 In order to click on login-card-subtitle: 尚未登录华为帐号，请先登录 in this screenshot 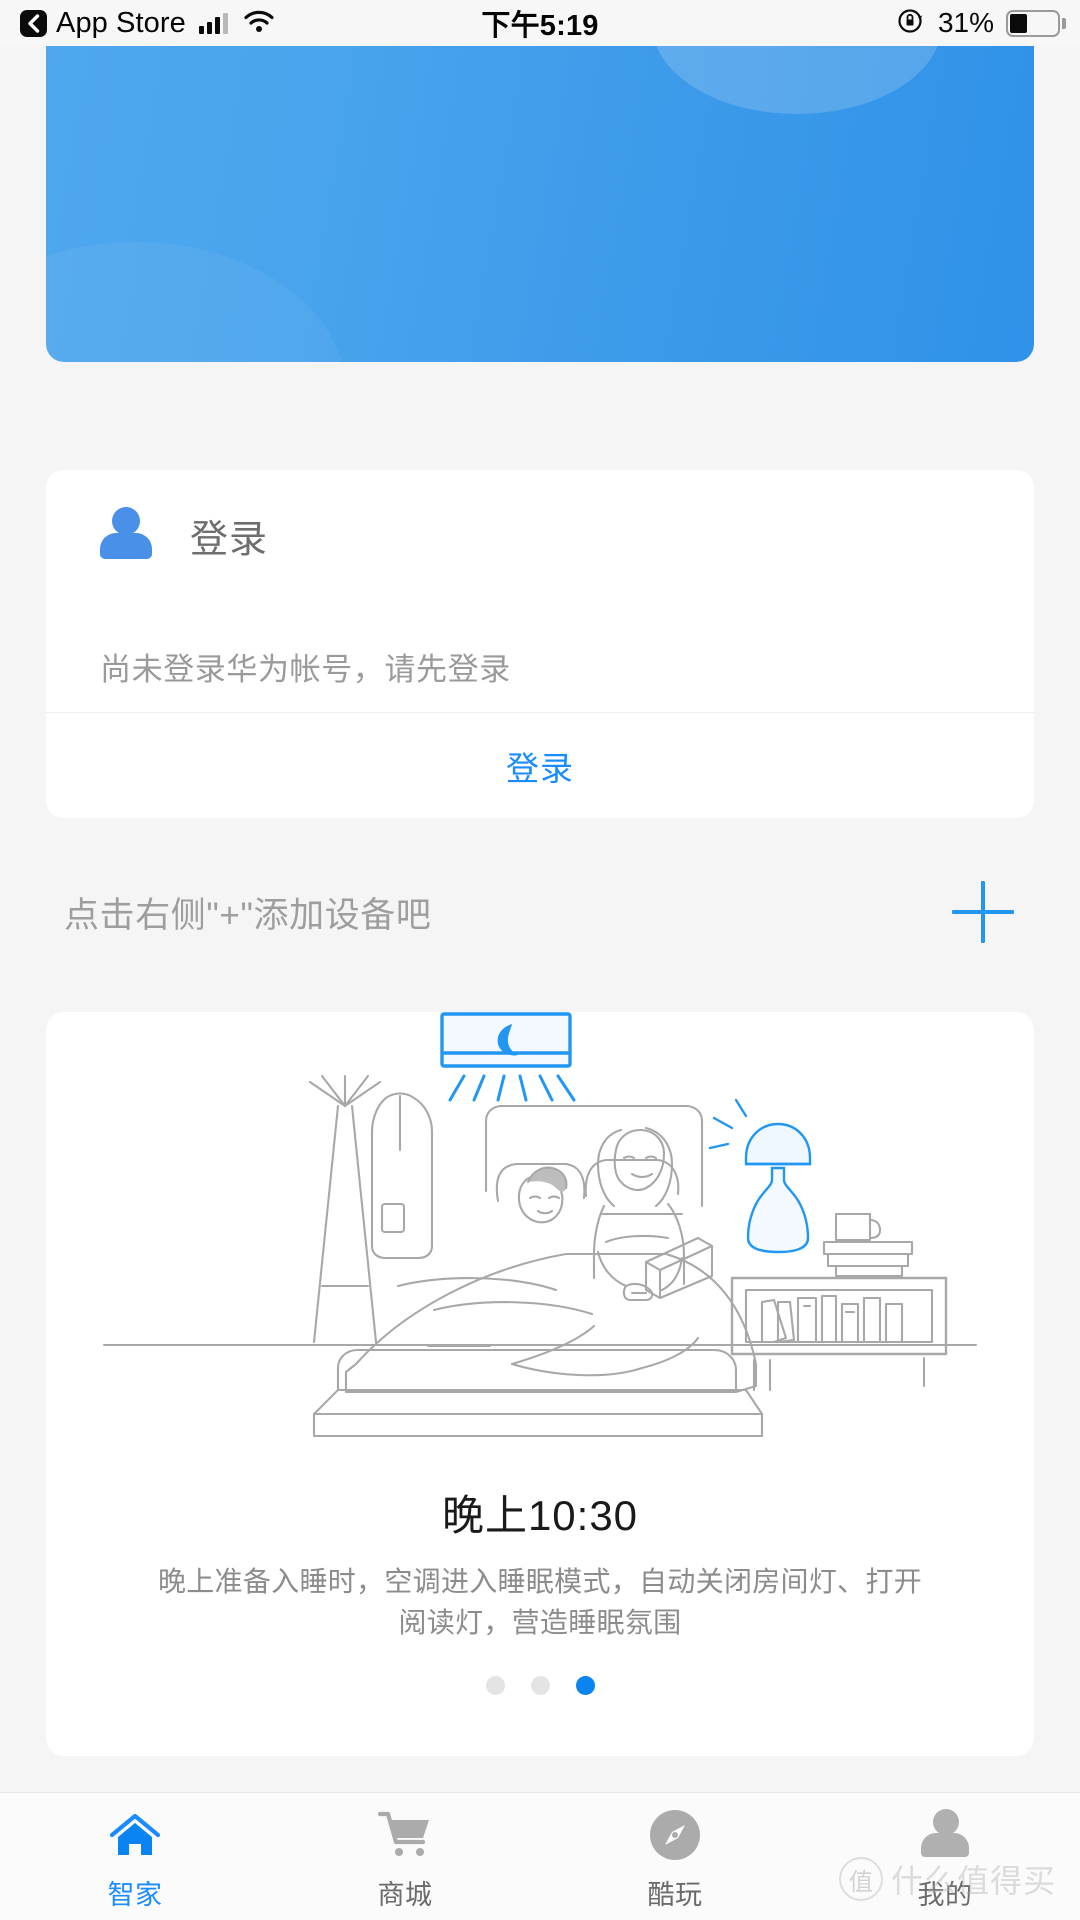, I will do `click(305, 669)`.